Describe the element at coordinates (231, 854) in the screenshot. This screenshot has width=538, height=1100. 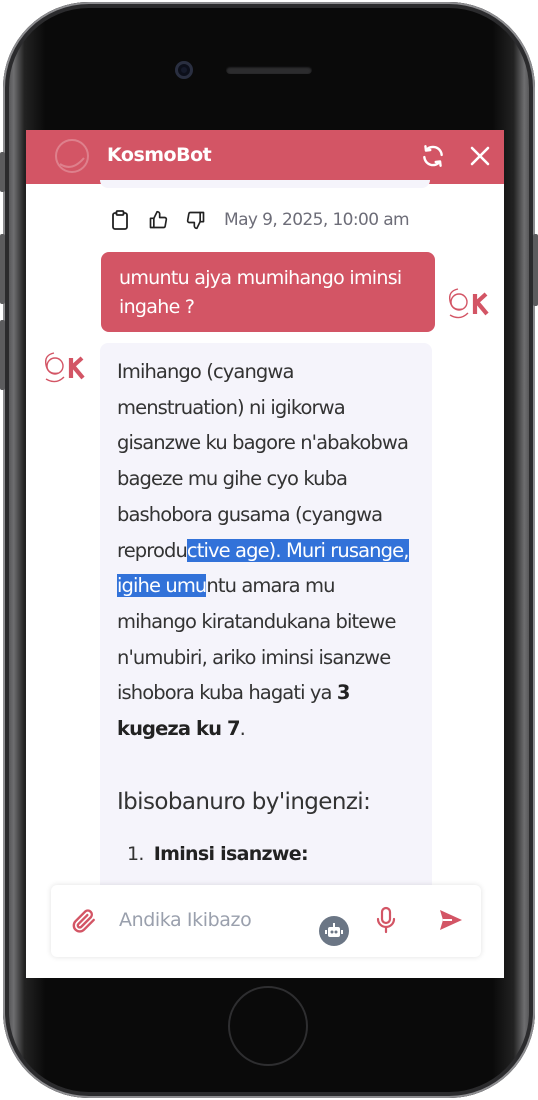
I see `list-item-label: Iminsi isanzwe:` at that location.